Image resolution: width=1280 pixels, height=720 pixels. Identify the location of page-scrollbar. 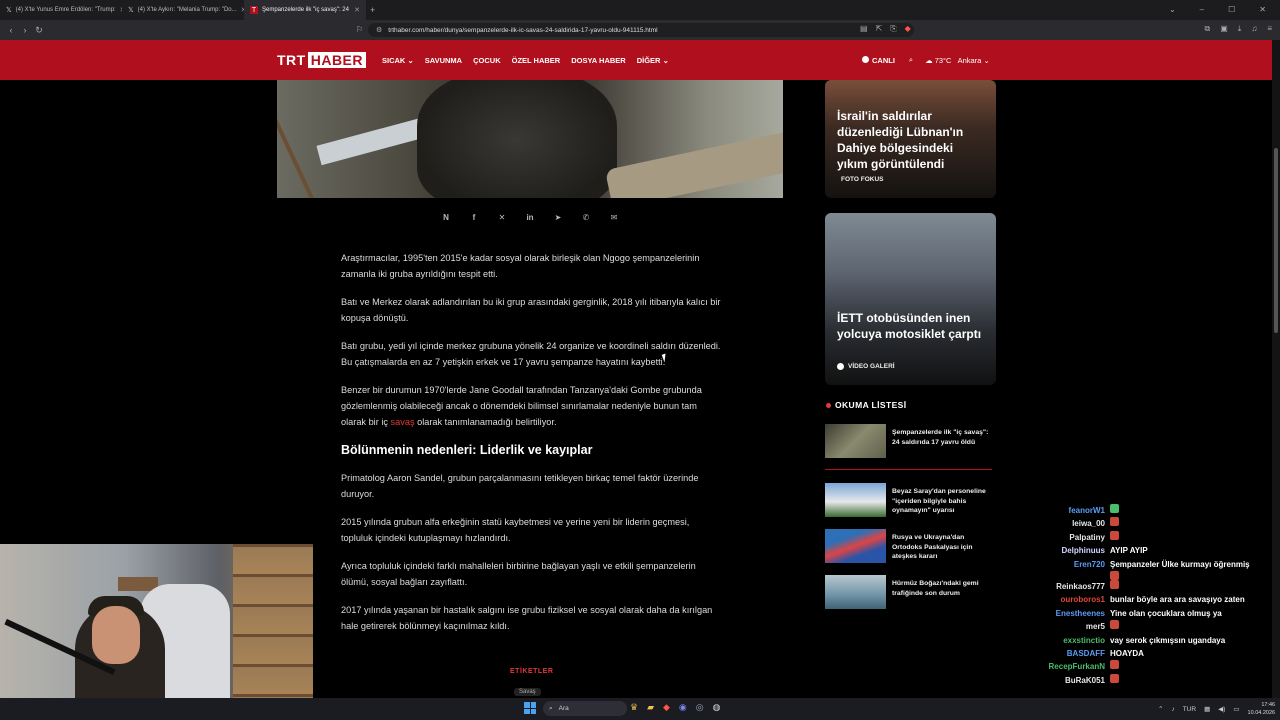
(1276, 369).